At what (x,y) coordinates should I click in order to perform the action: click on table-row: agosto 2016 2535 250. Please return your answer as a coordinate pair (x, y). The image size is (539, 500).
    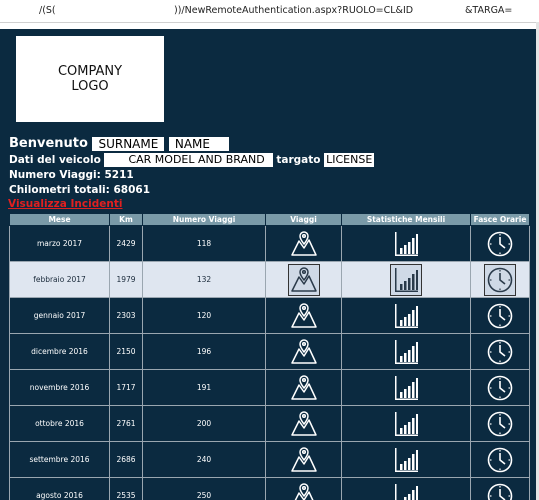
    Looking at the image, I should click on (269, 488).